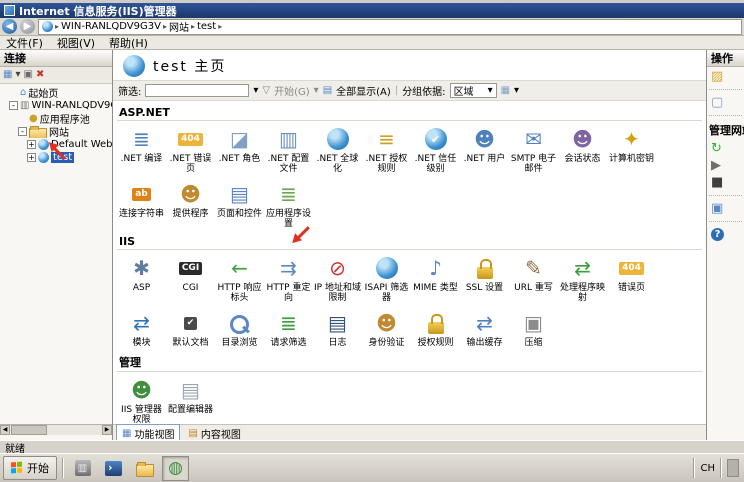 The height and width of the screenshot is (482, 744). I want to click on title-bar: Internet 信息服务(IIS)管理器, so click(372, 10).